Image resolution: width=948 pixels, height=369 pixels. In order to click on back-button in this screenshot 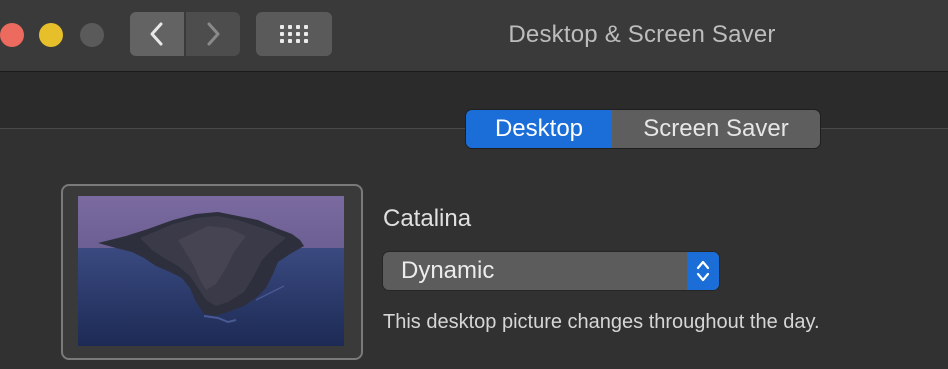, I will do `click(157, 34)`.